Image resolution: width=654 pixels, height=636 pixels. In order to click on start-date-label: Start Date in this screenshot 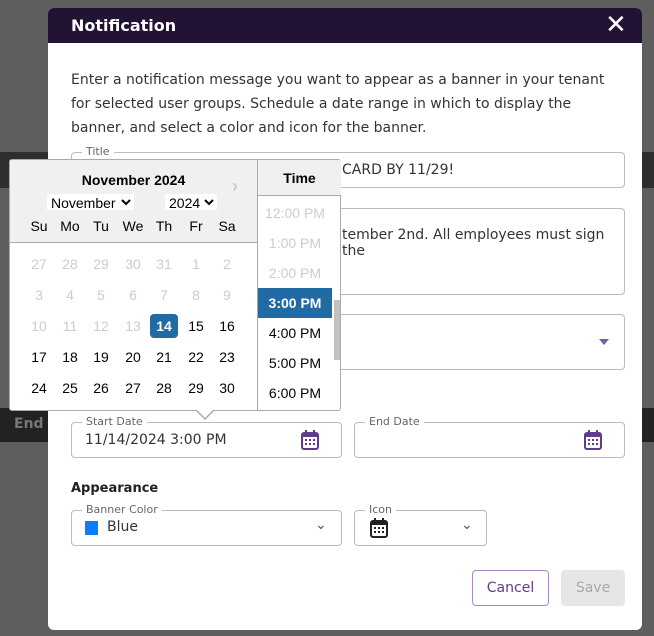, I will do `click(114, 421)`.